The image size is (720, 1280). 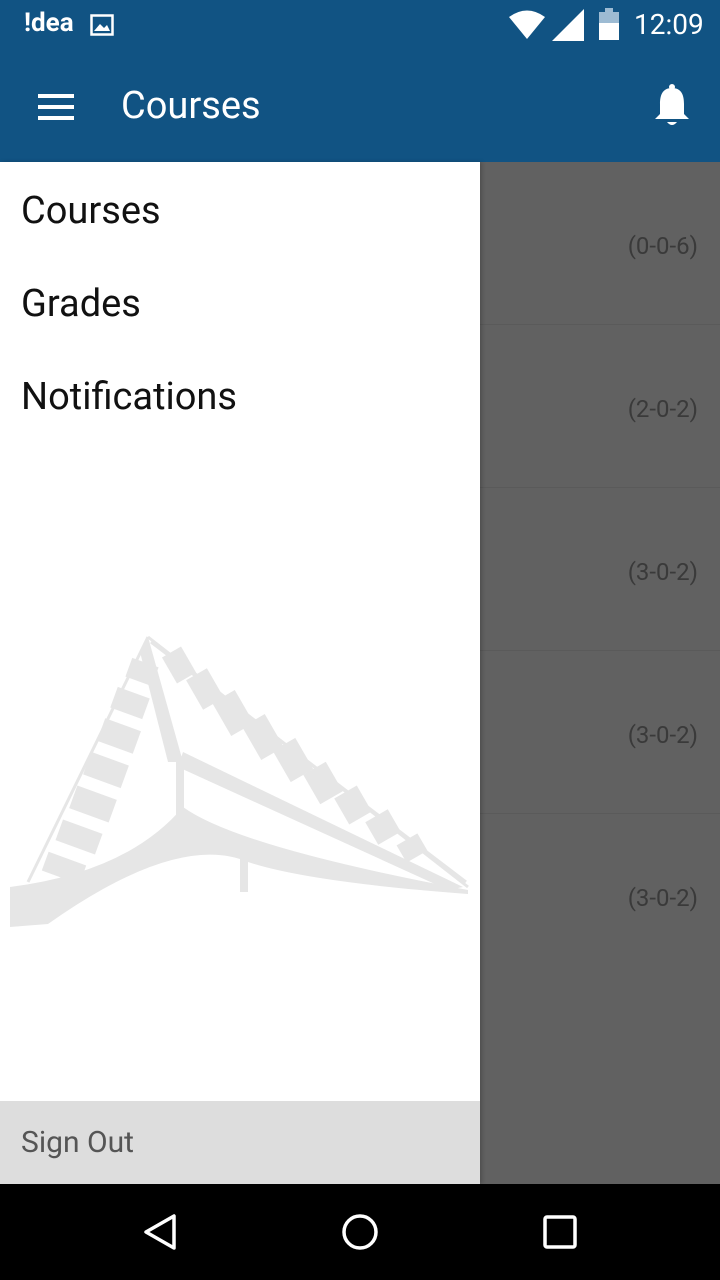 What do you see at coordinates (609, 24) in the screenshot?
I see `battery-icon` at bounding box center [609, 24].